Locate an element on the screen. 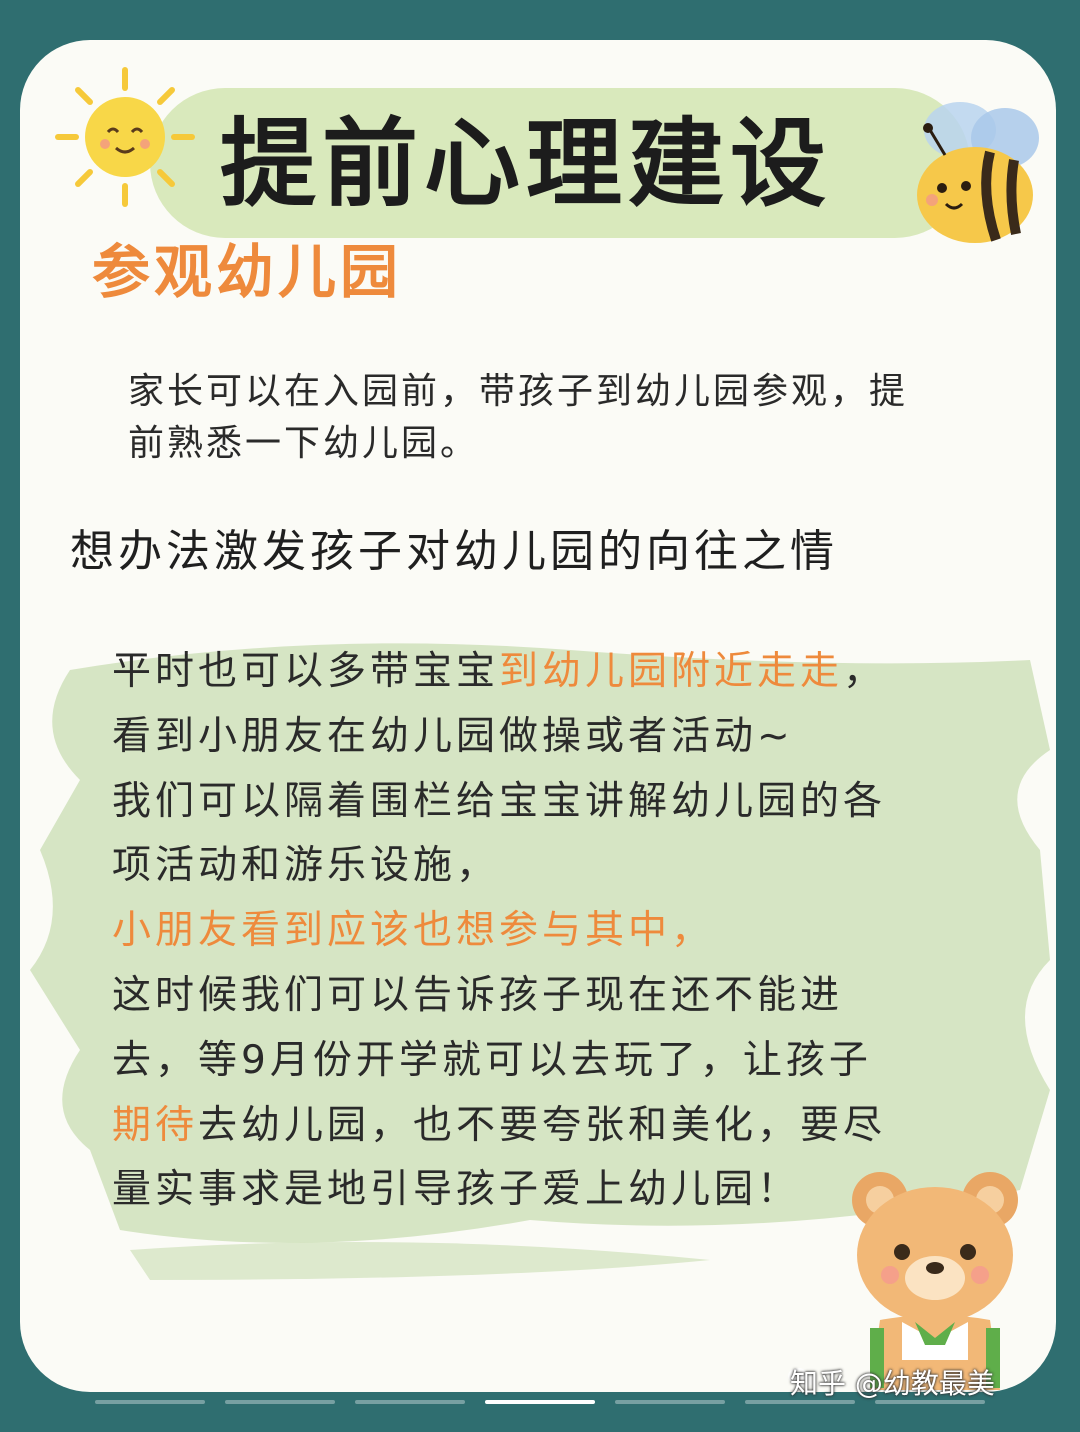 The image size is (1080, 1432). watermark: 知乎 @幼教最美 is located at coordinates (892, 1383).